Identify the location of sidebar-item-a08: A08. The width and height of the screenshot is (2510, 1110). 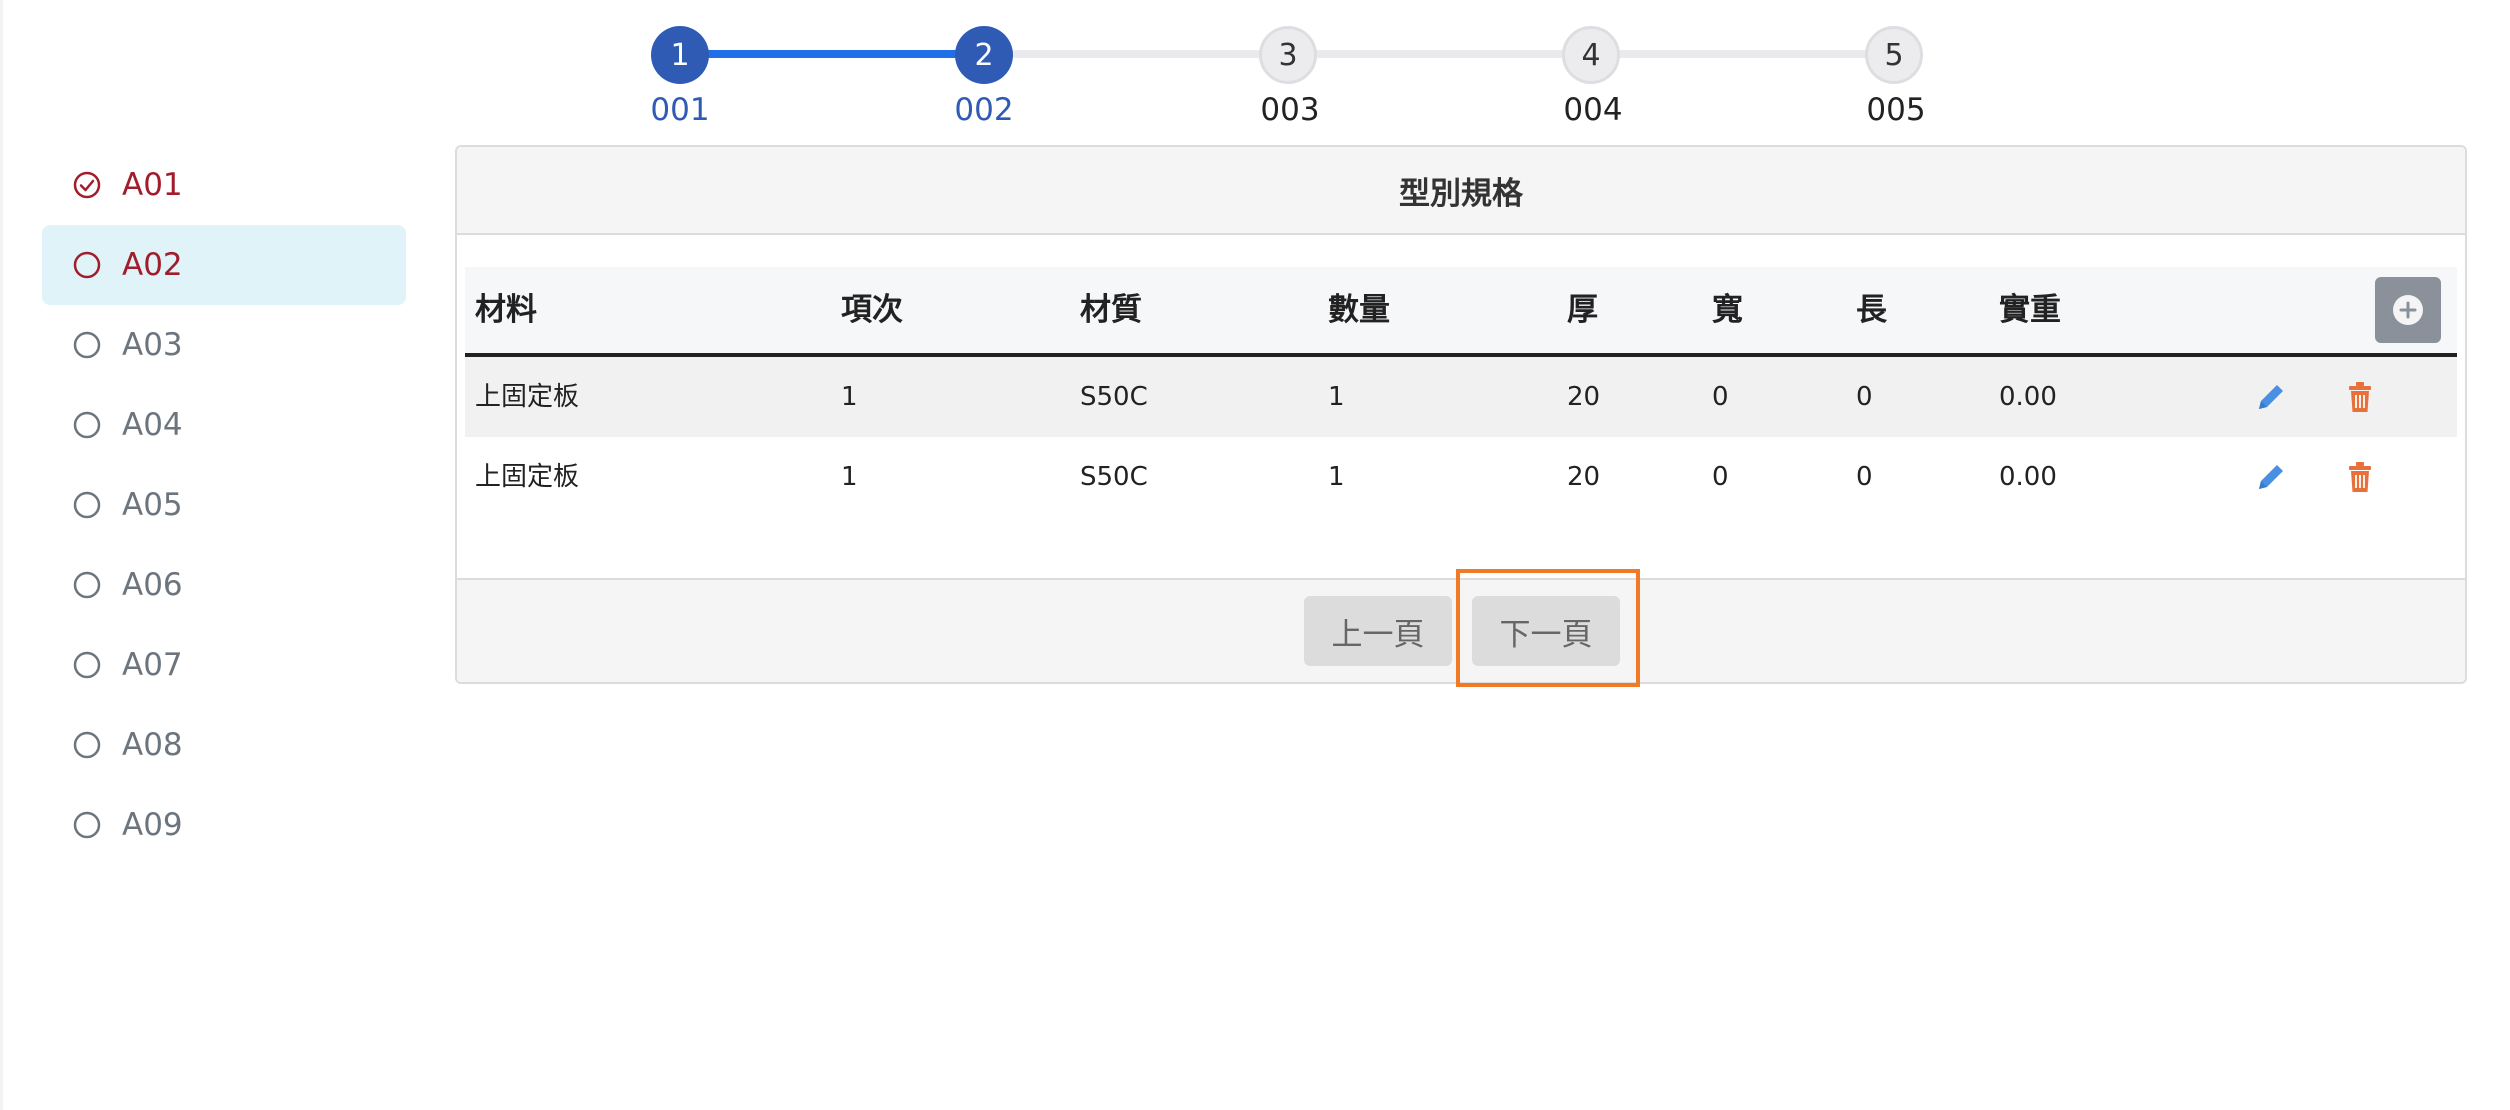
(224, 745).